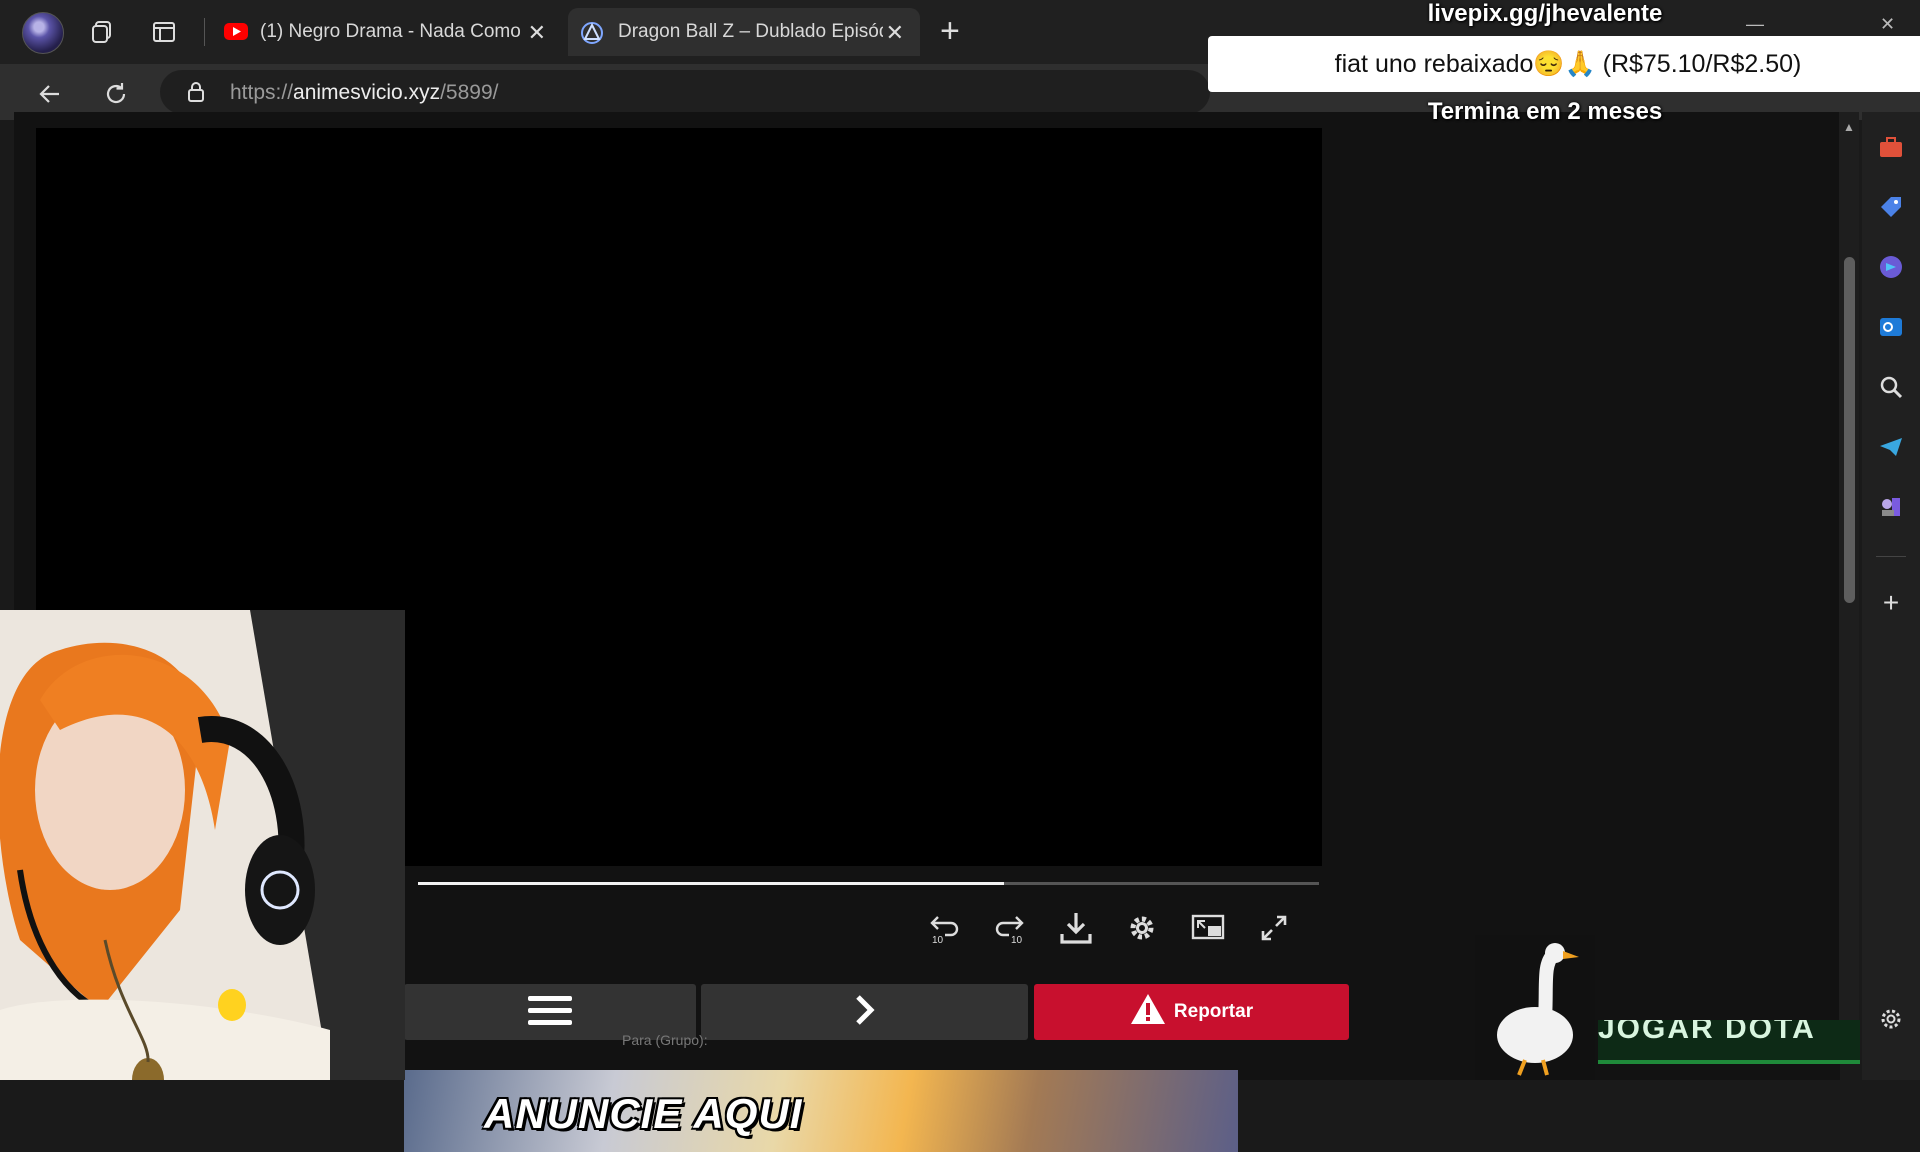 Image resolution: width=1920 pixels, height=1152 pixels. I want to click on url-scheme: https://, so click(262, 92).